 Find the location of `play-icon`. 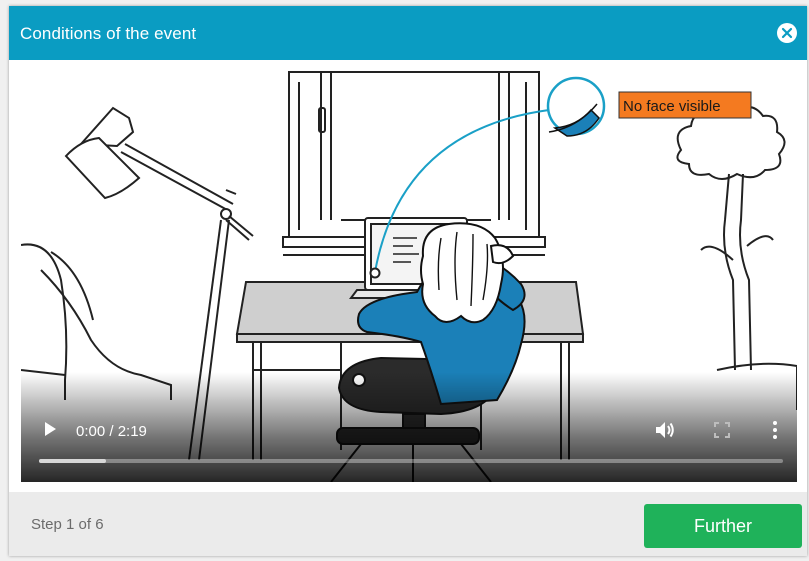

play-icon is located at coordinates (50, 429).